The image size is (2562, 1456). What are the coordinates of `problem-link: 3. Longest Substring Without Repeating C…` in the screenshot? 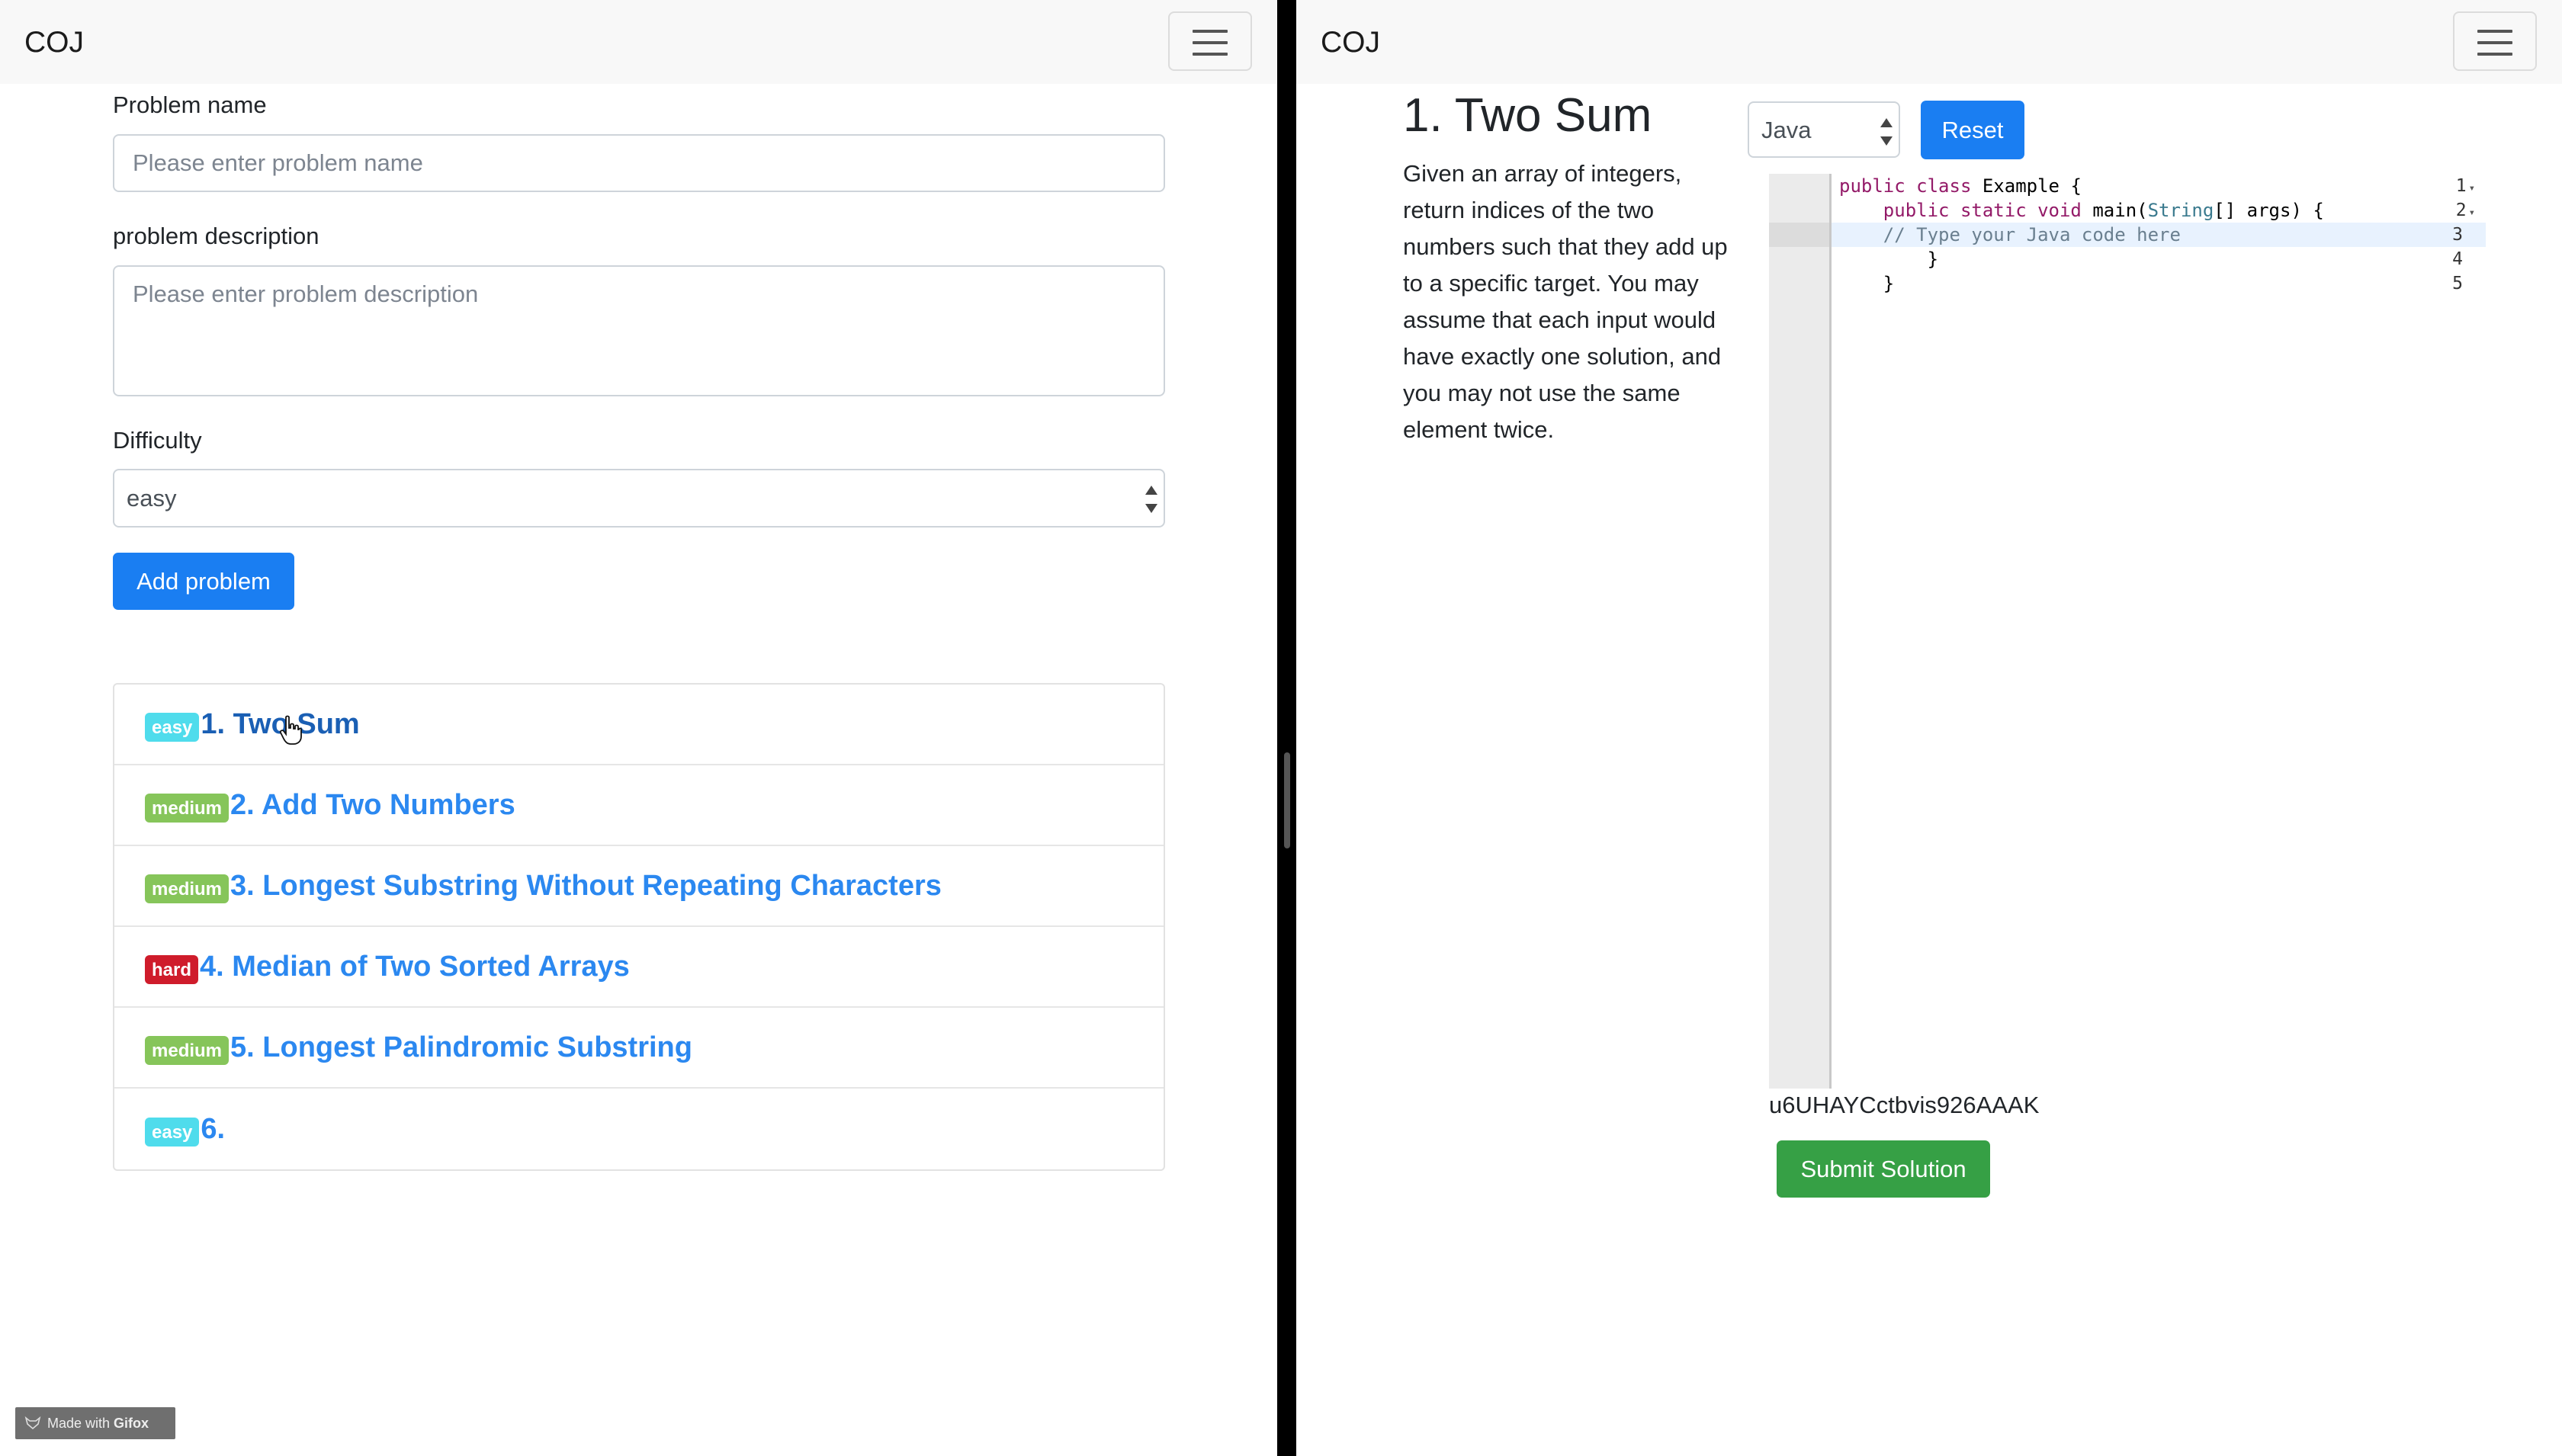 It's located at (586, 886).